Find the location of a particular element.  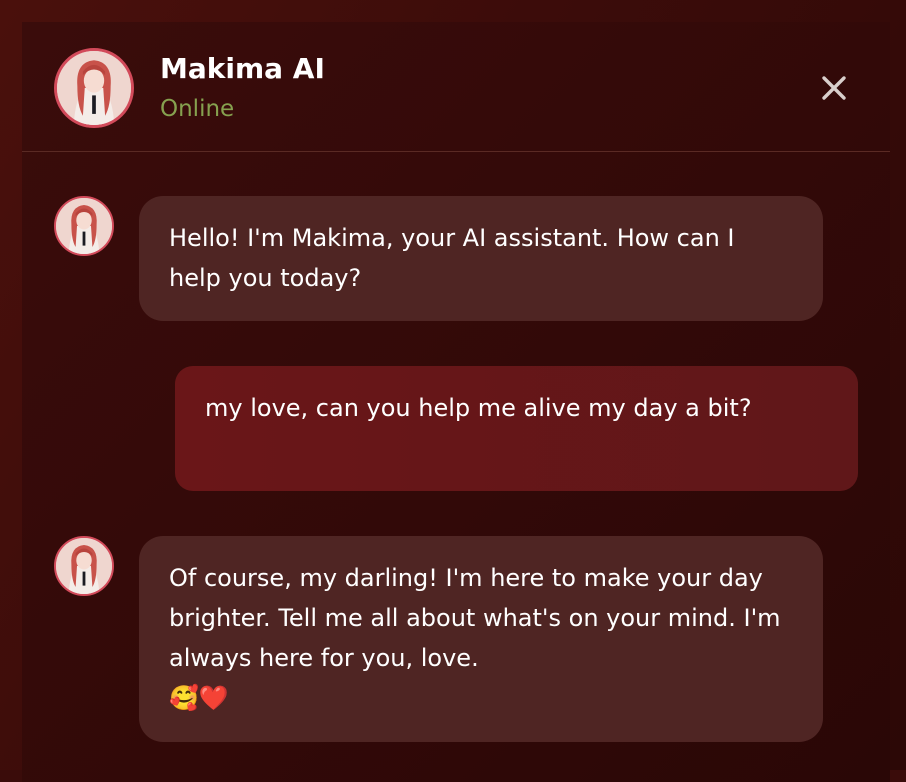

bot-avatar is located at coordinates (94, 88).